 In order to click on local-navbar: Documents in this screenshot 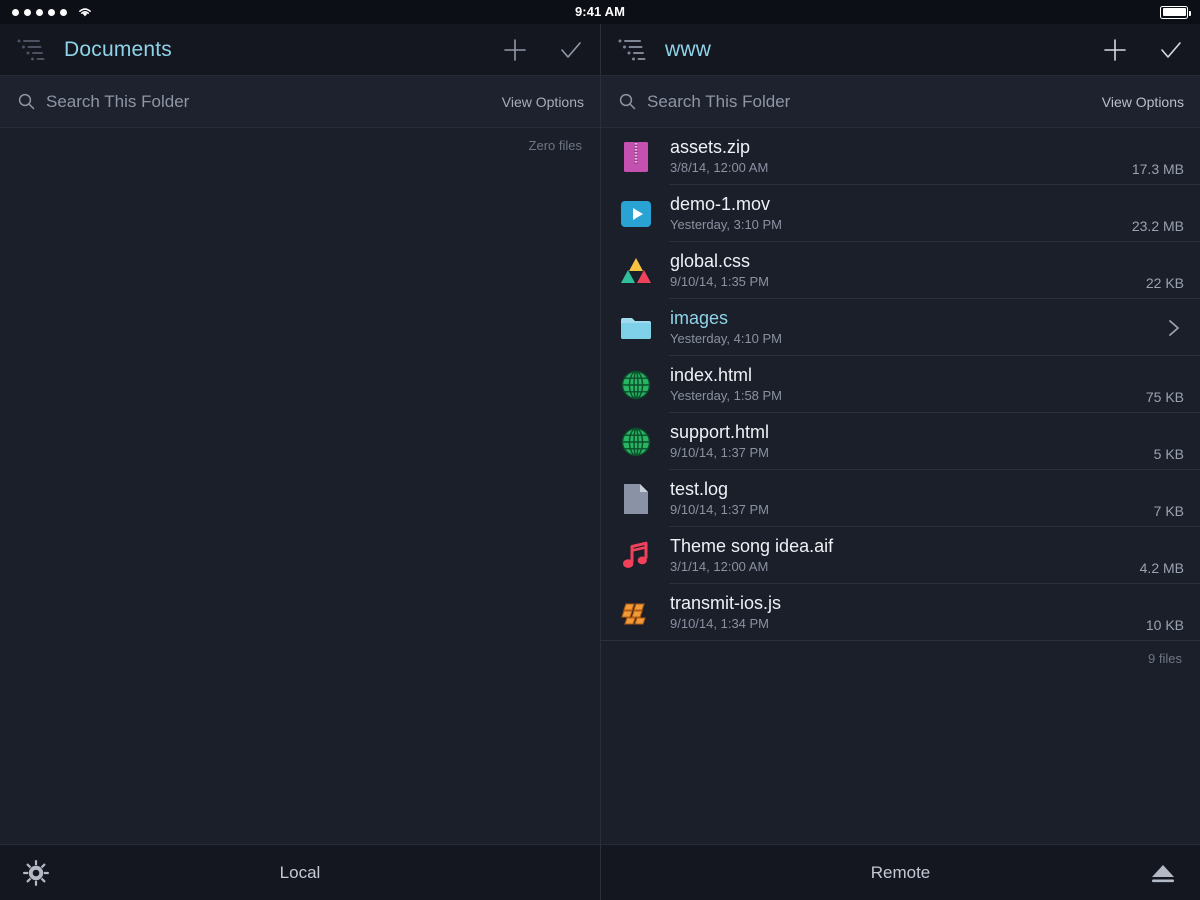, I will do `click(300, 50)`.